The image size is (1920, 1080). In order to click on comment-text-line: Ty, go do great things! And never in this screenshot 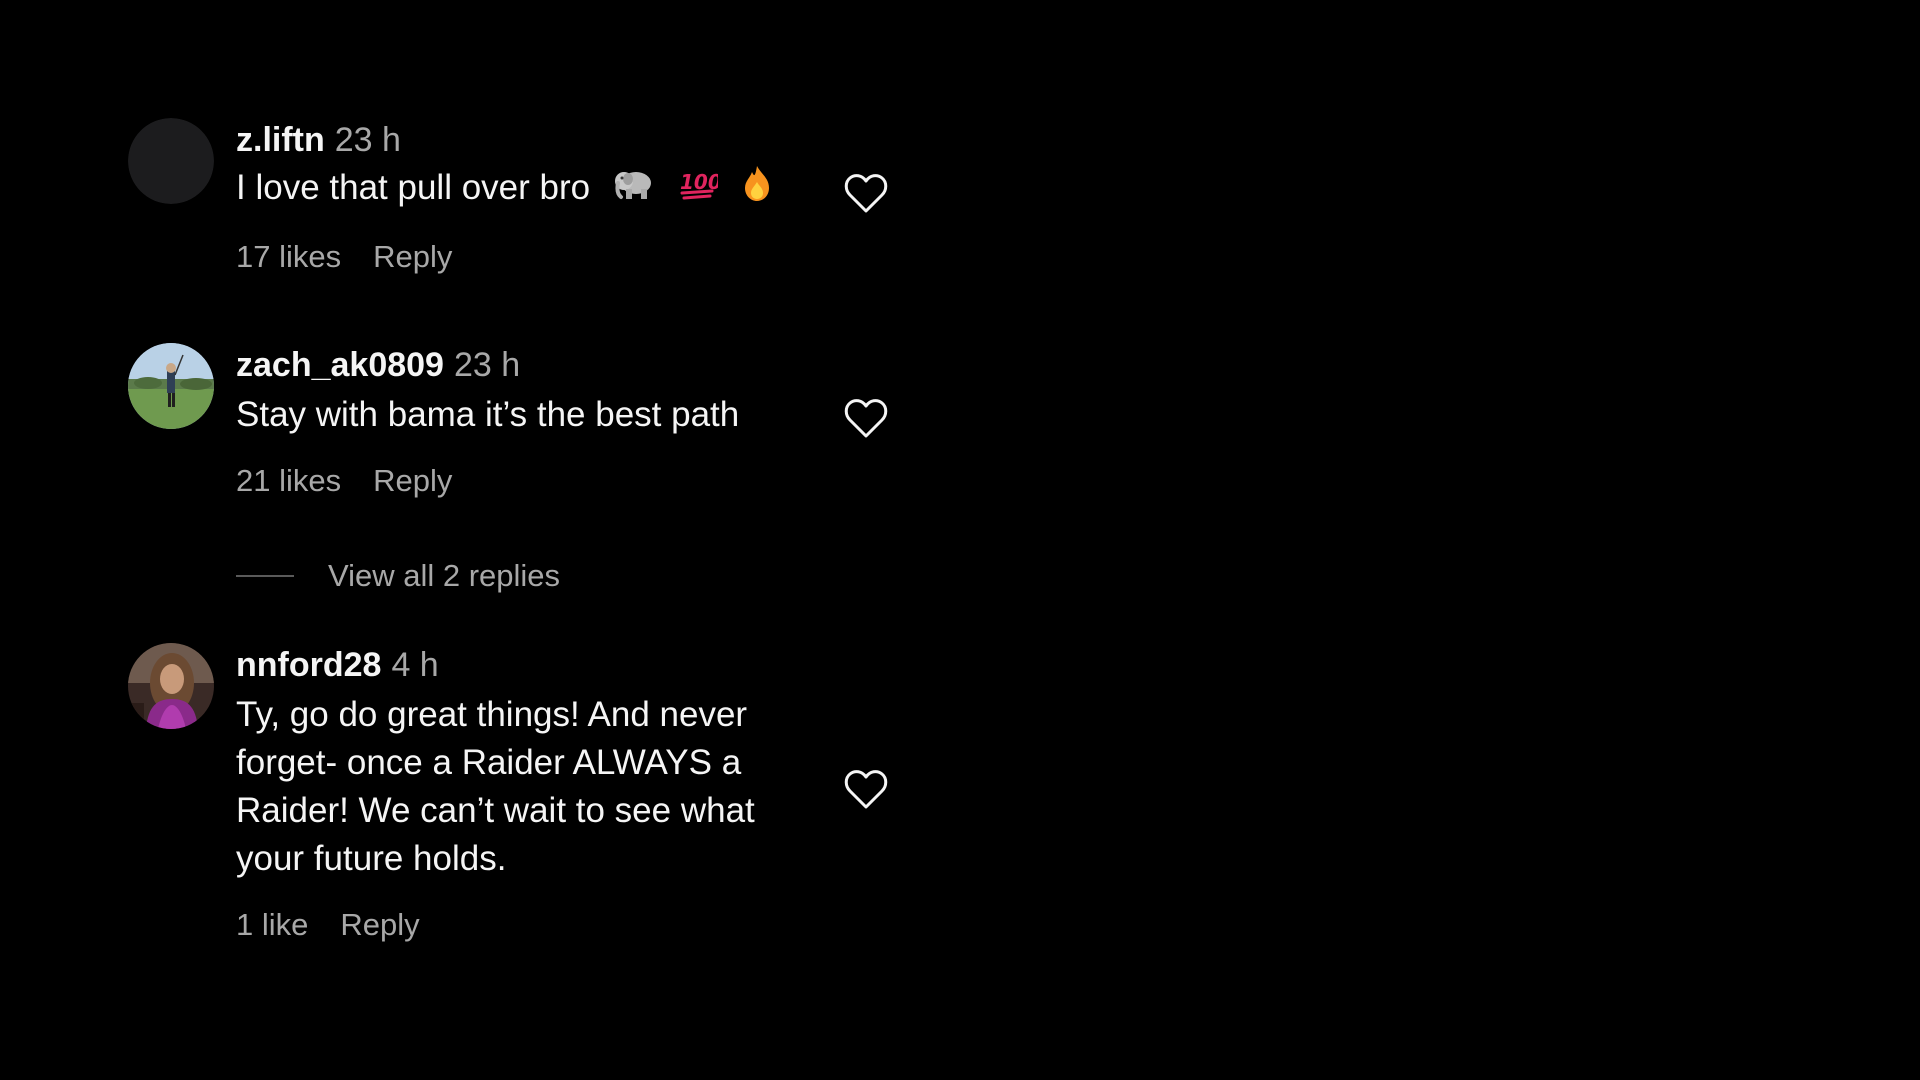, I will do `click(492, 714)`.